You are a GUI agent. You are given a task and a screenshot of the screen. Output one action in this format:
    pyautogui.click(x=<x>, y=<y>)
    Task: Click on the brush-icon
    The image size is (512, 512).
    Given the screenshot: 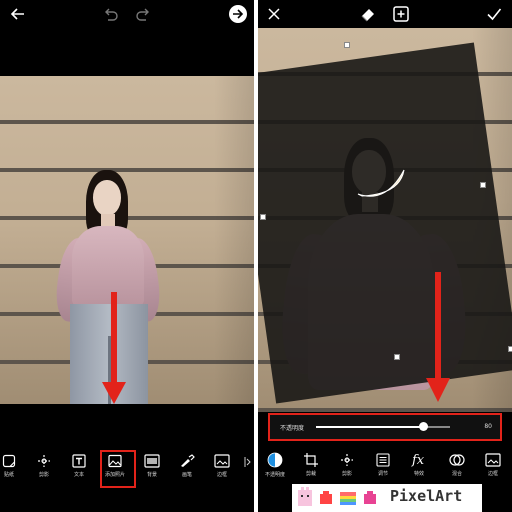 What is the action you would take?
    pyautogui.click(x=188, y=460)
    